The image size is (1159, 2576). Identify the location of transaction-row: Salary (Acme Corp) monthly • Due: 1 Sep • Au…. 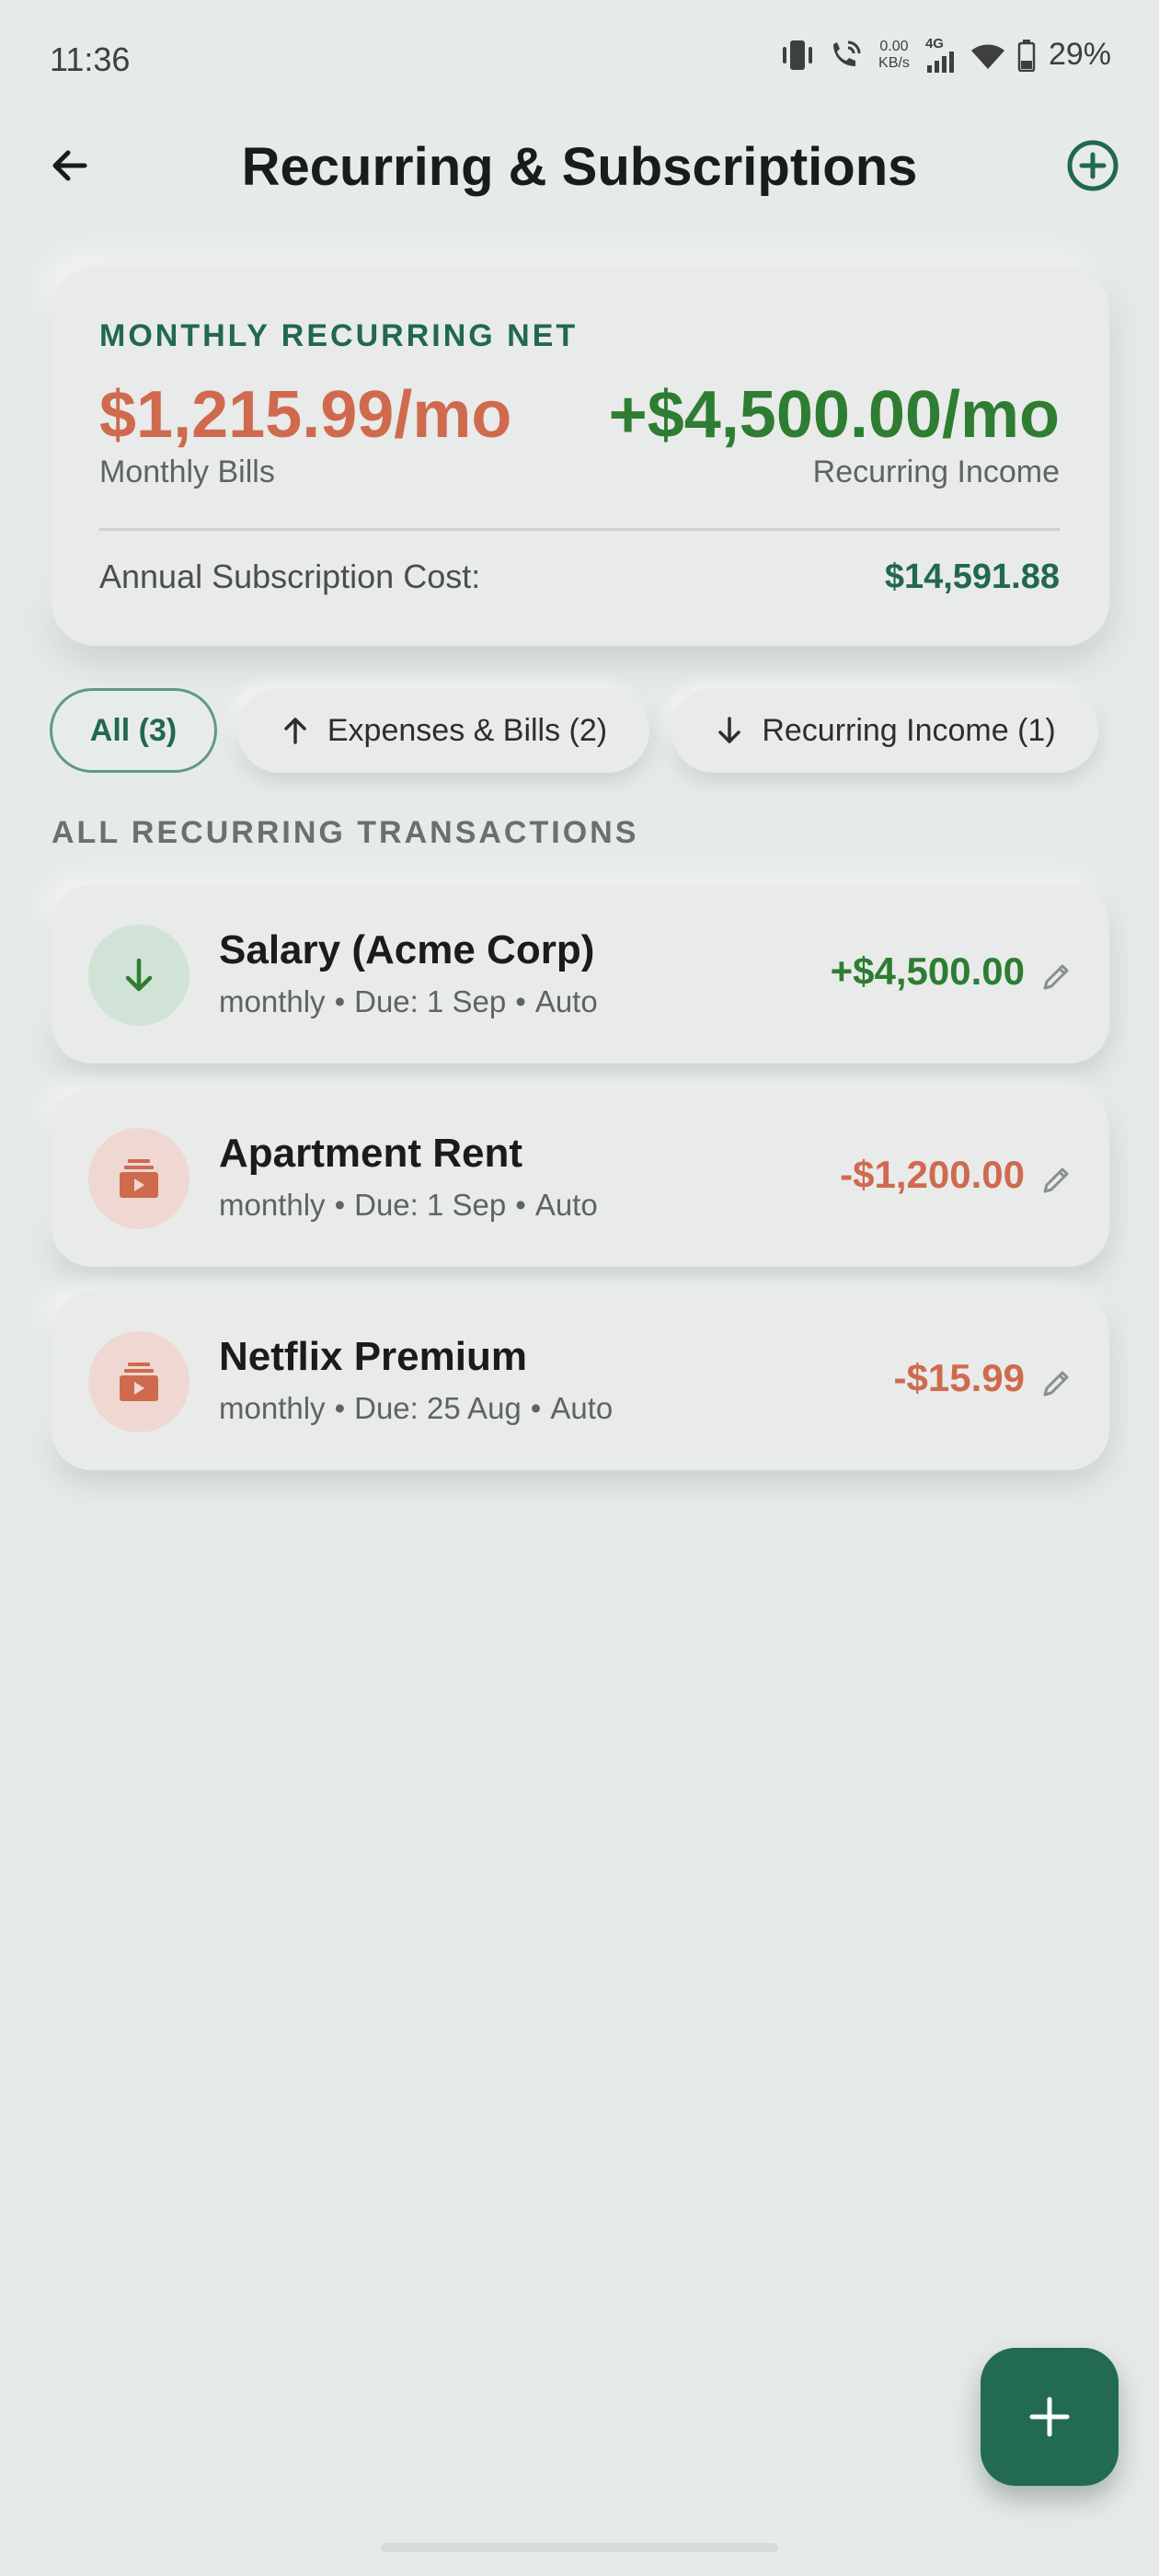
(580, 974).